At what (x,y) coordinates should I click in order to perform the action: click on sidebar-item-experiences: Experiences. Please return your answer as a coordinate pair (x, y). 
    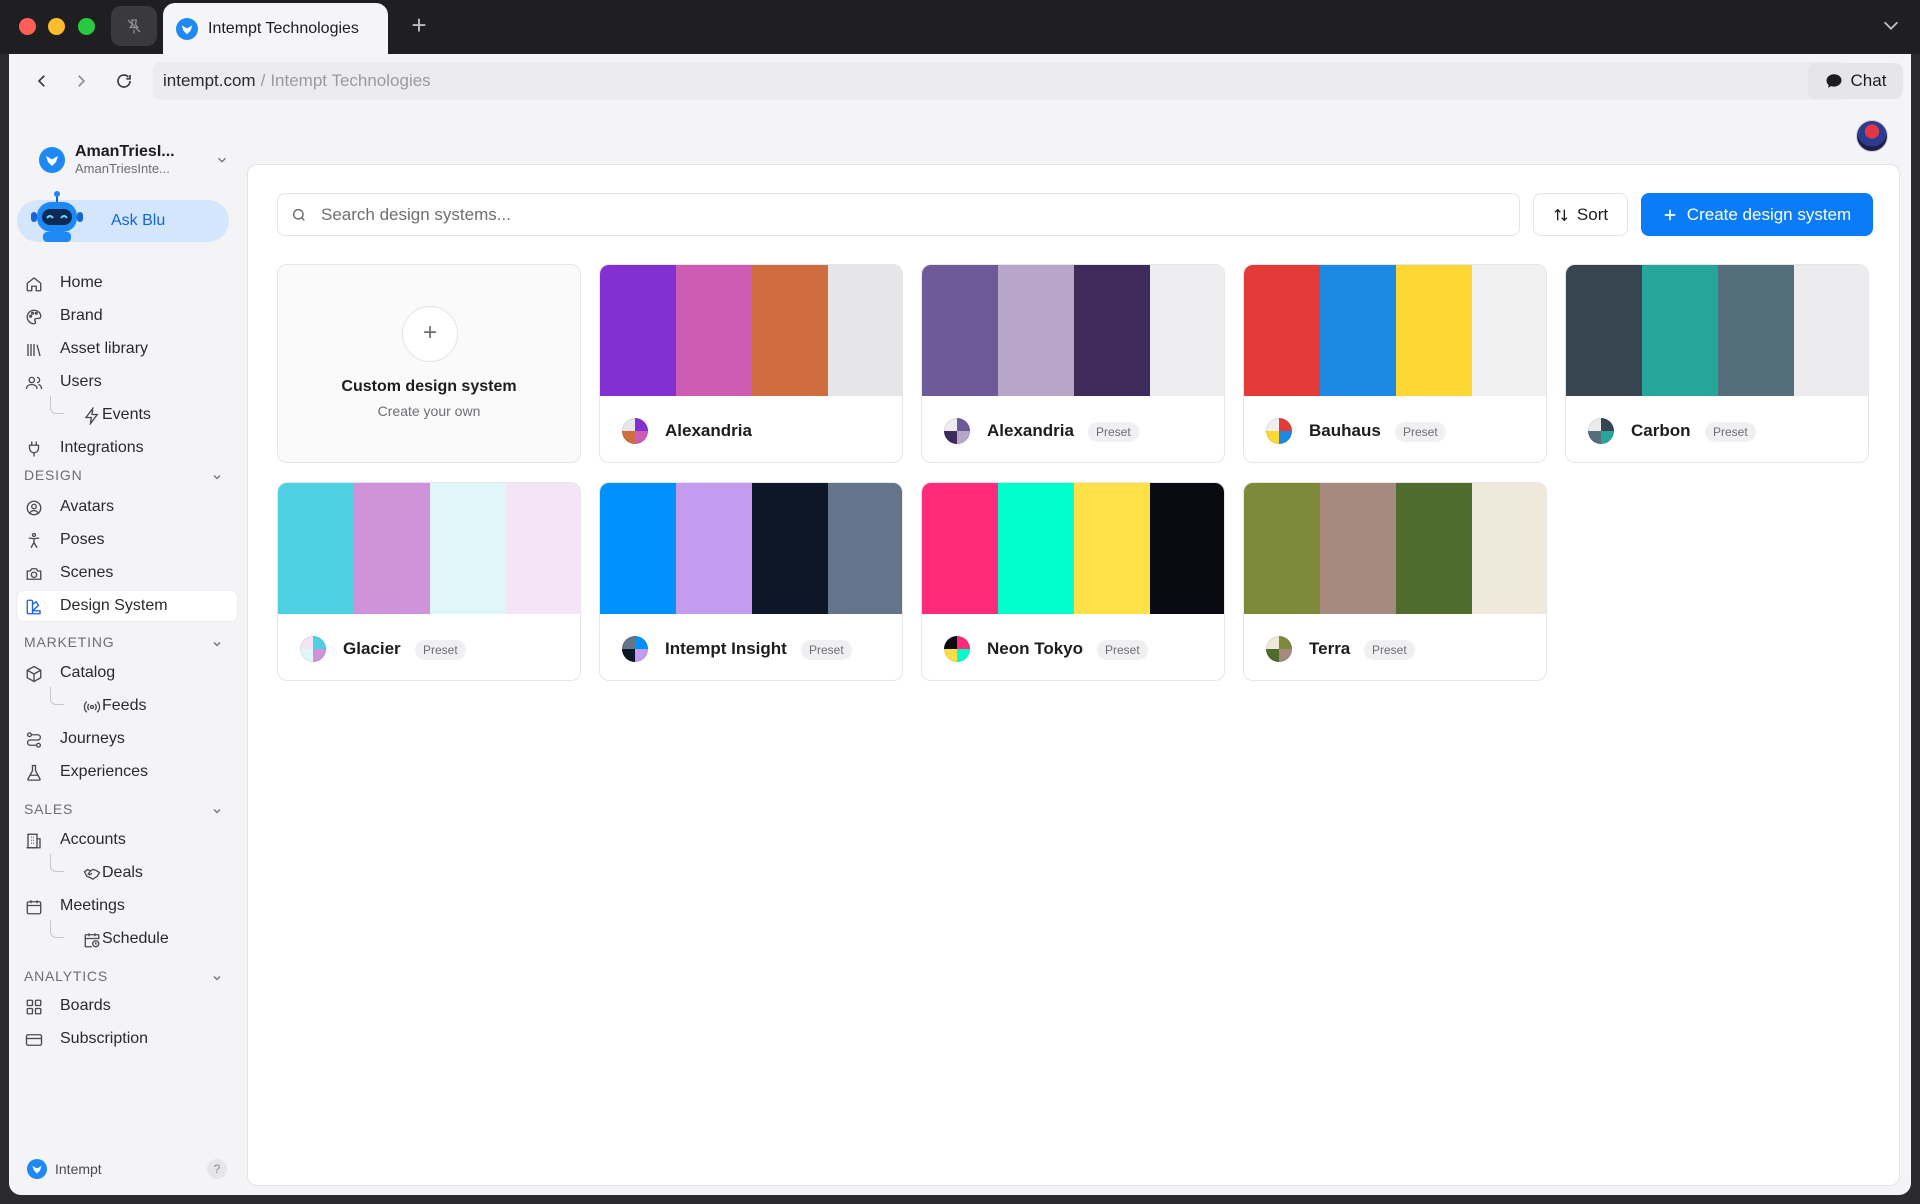
    Looking at the image, I should click on (127, 772).